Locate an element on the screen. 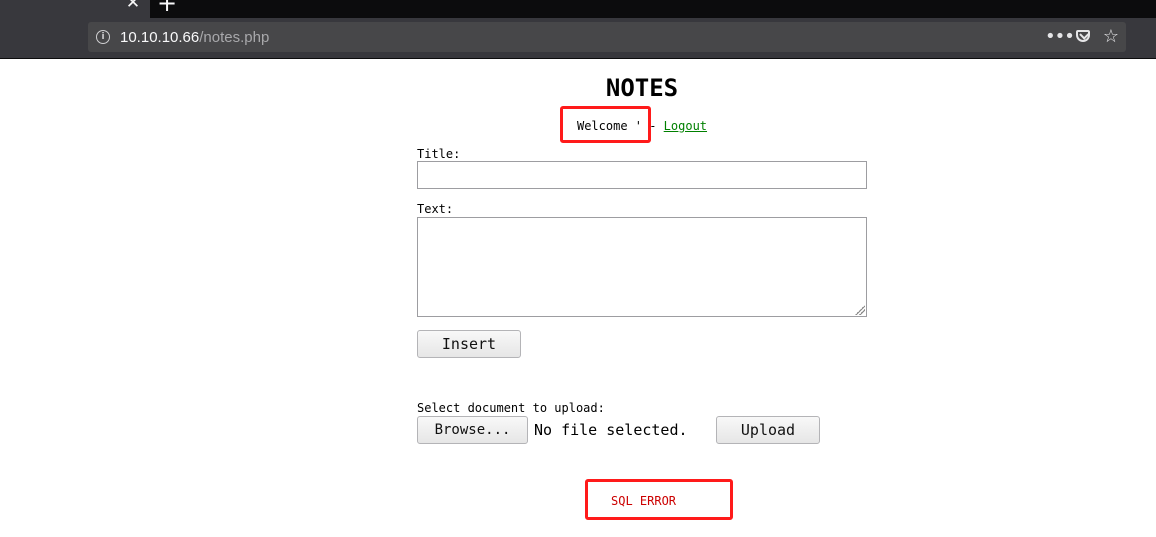 Image resolution: width=1156 pixels, height=537 pixels. title-input is located at coordinates (642, 175).